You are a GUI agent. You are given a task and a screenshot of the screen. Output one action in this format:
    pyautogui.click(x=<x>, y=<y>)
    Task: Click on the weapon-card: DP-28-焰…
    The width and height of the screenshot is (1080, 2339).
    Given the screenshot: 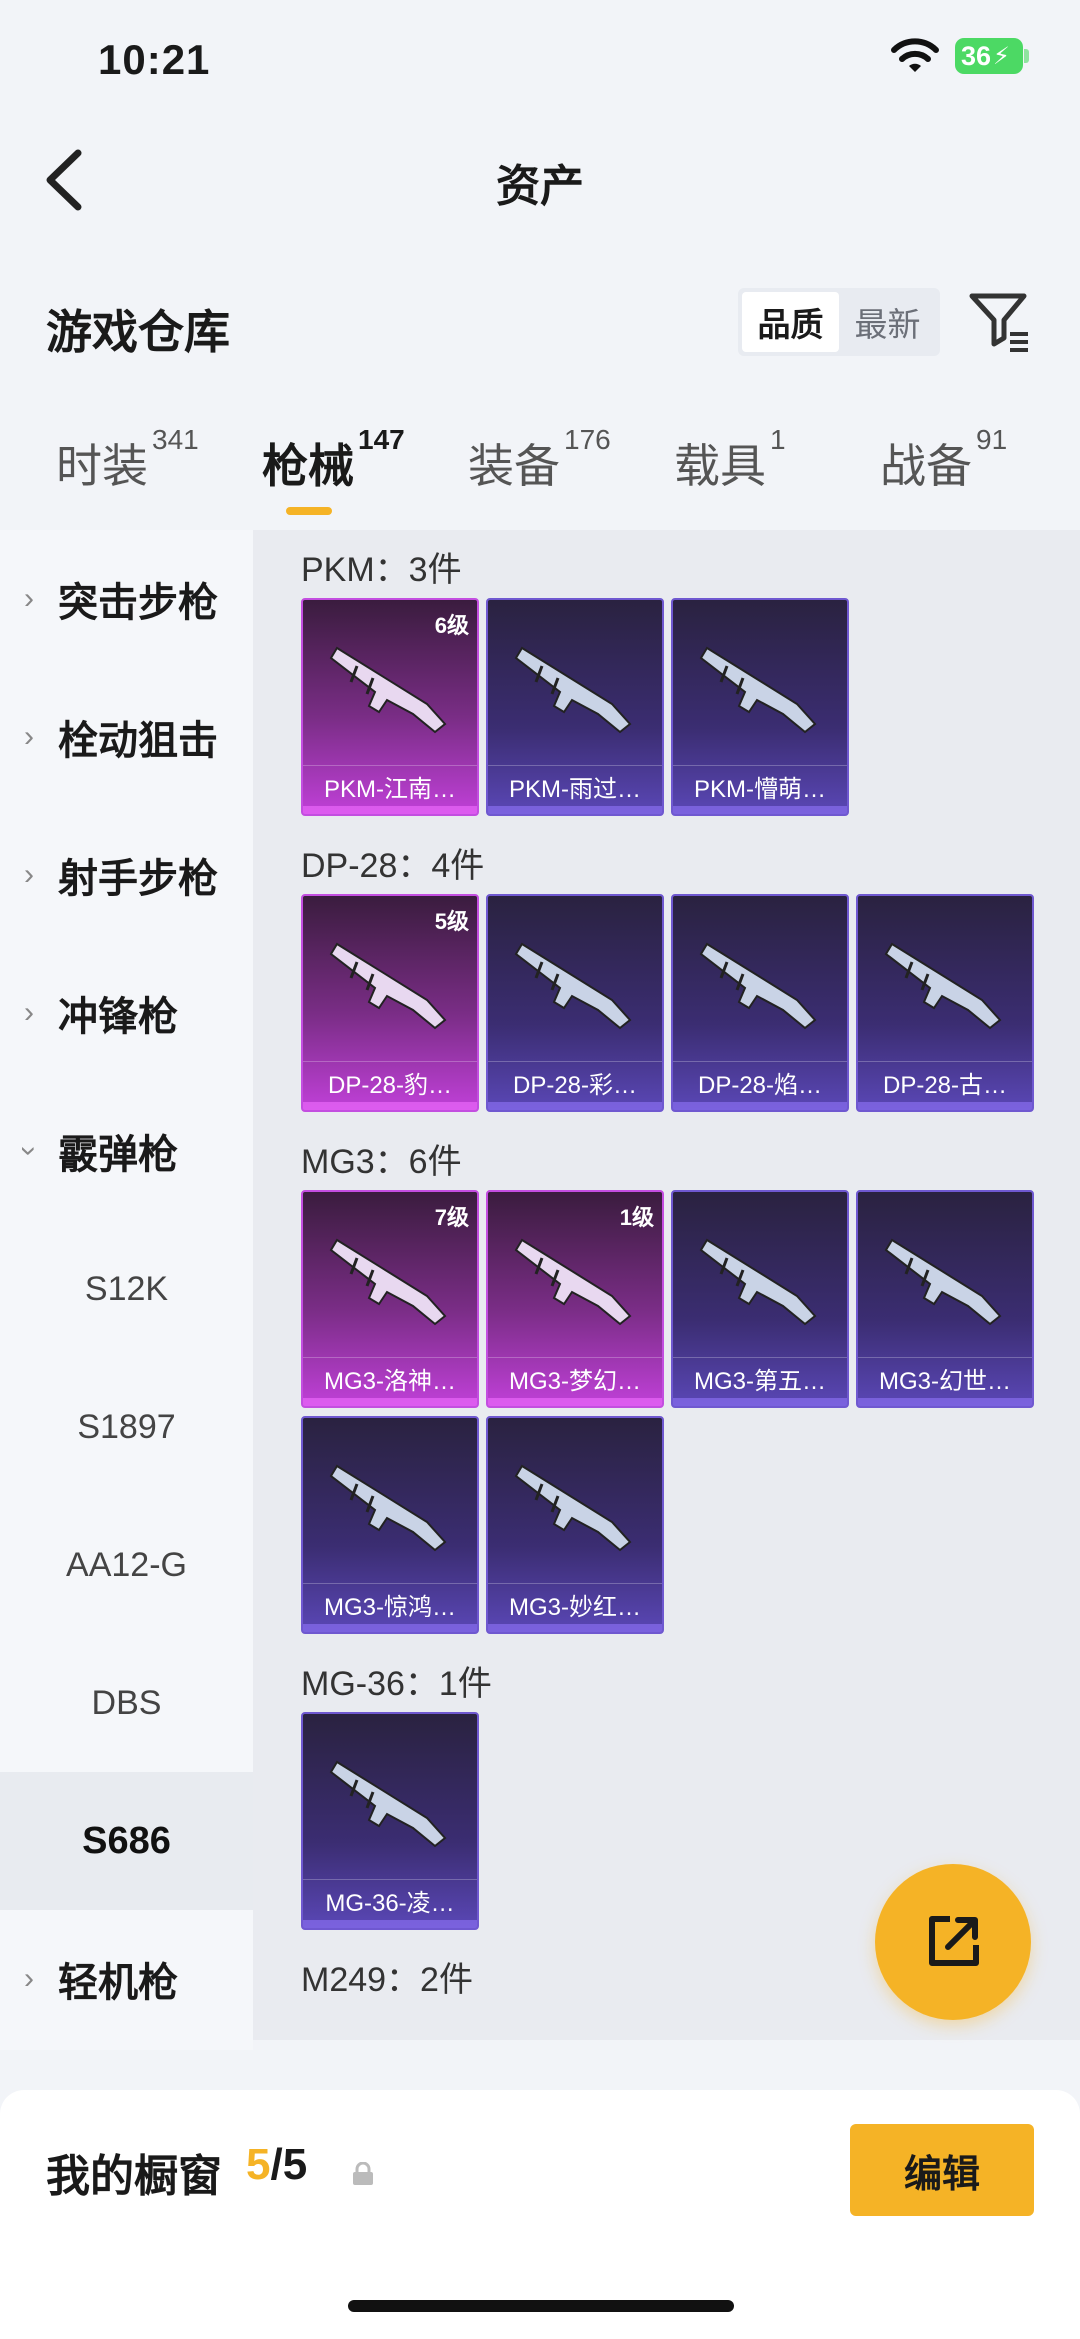 What is the action you would take?
    pyautogui.click(x=760, y=1003)
    